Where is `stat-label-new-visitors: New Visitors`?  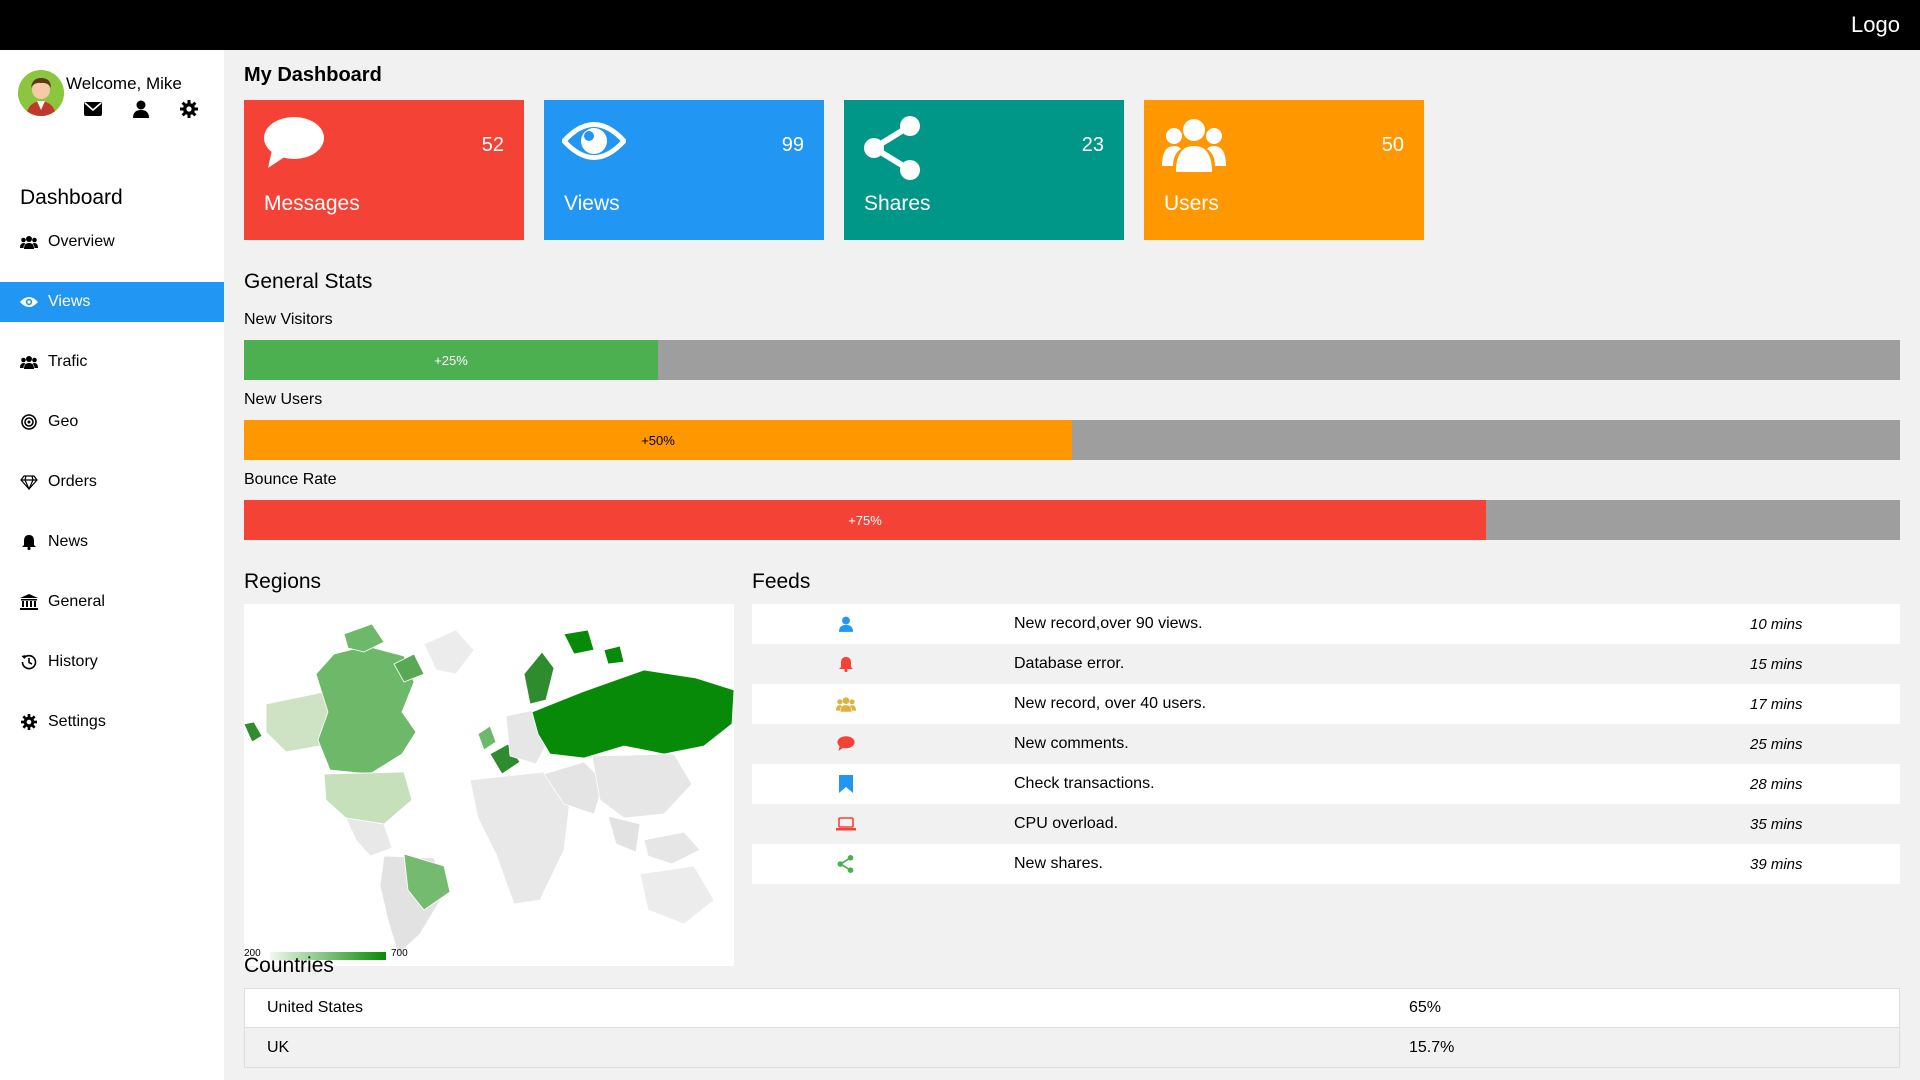
stat-label-new-visitors: New Visitors is located at coordinates (288, 319).